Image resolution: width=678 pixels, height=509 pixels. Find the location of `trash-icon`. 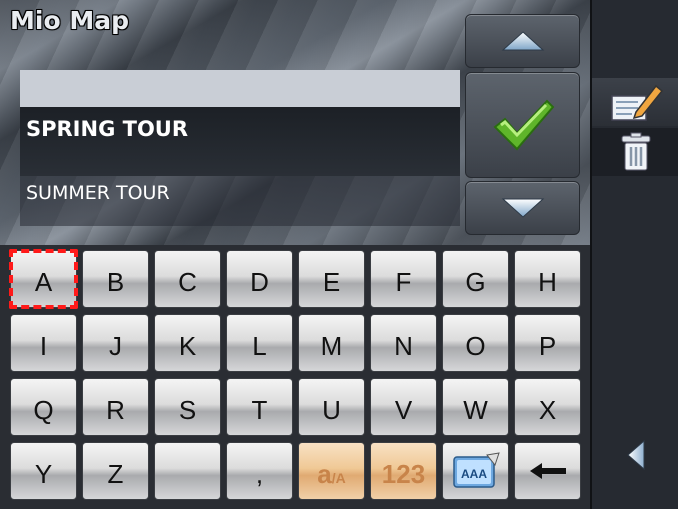

trash-icon is located at coordinates (636, 151).